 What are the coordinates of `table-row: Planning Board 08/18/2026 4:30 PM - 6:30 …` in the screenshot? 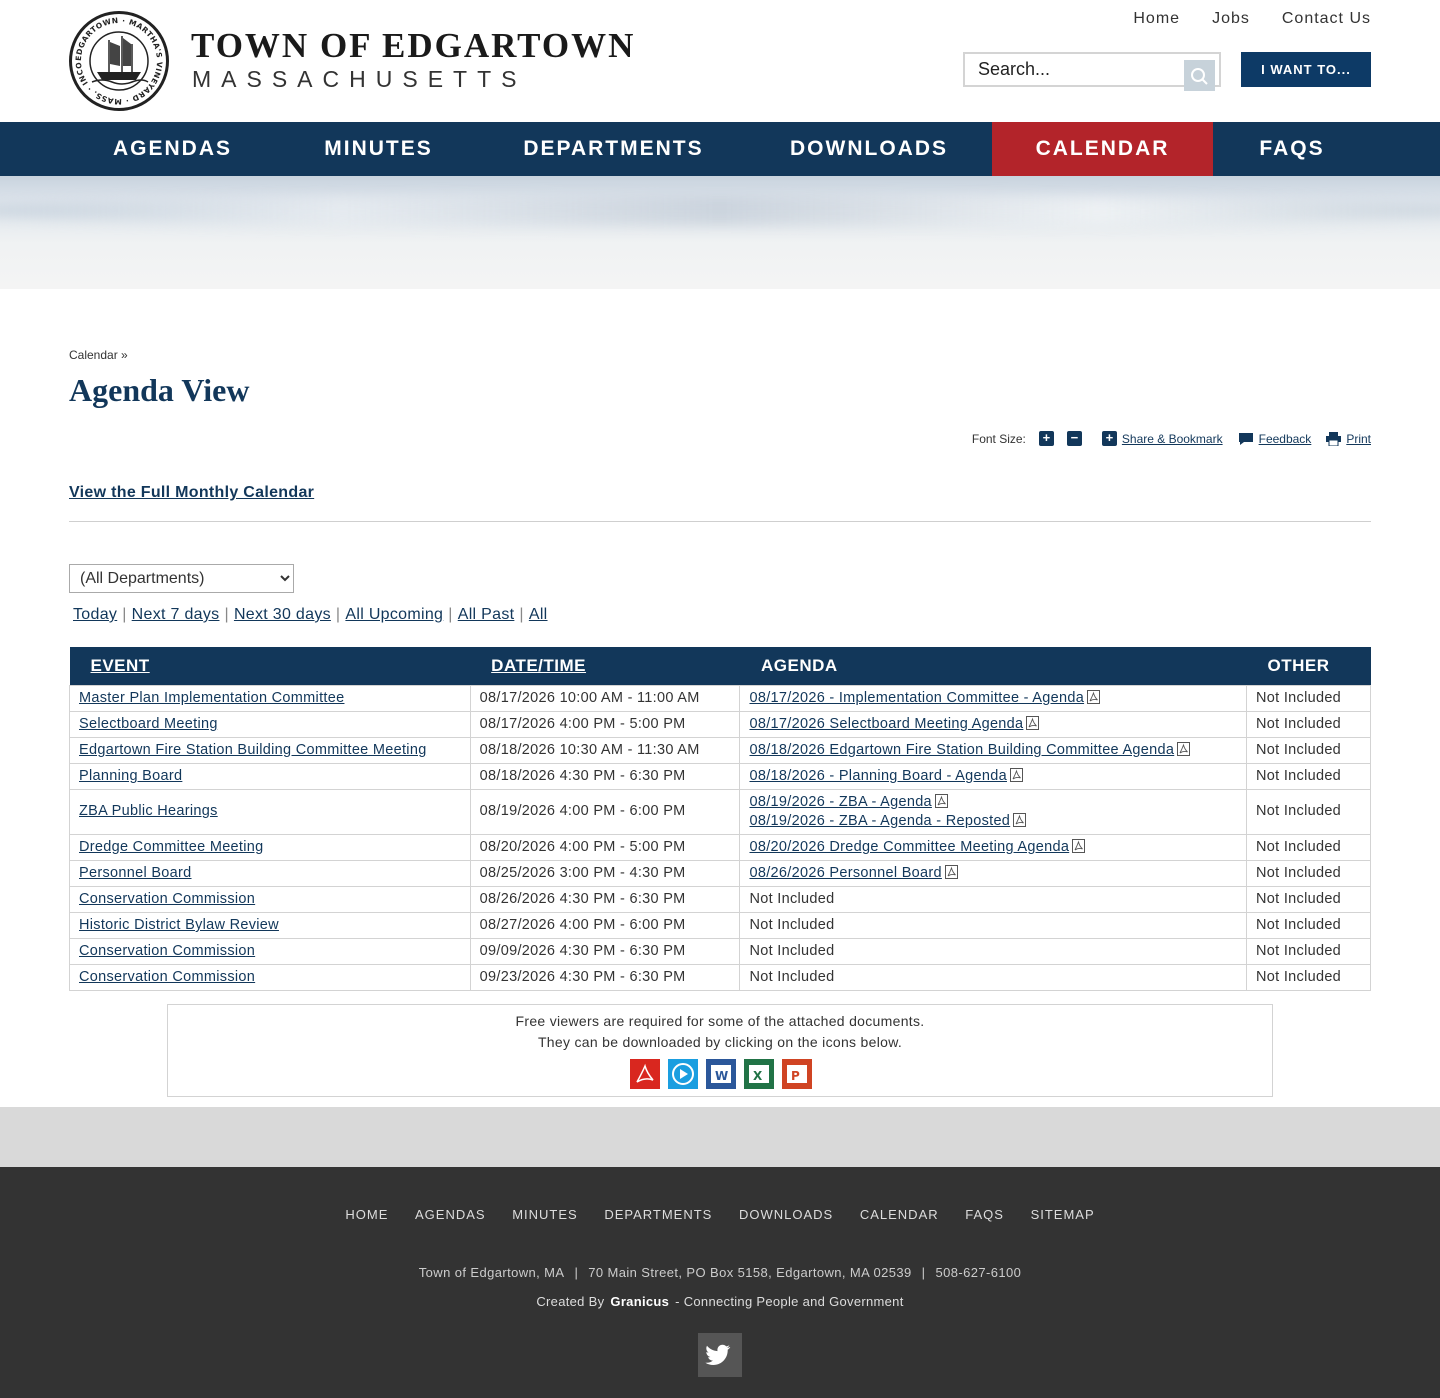 It's located at (720, 776).